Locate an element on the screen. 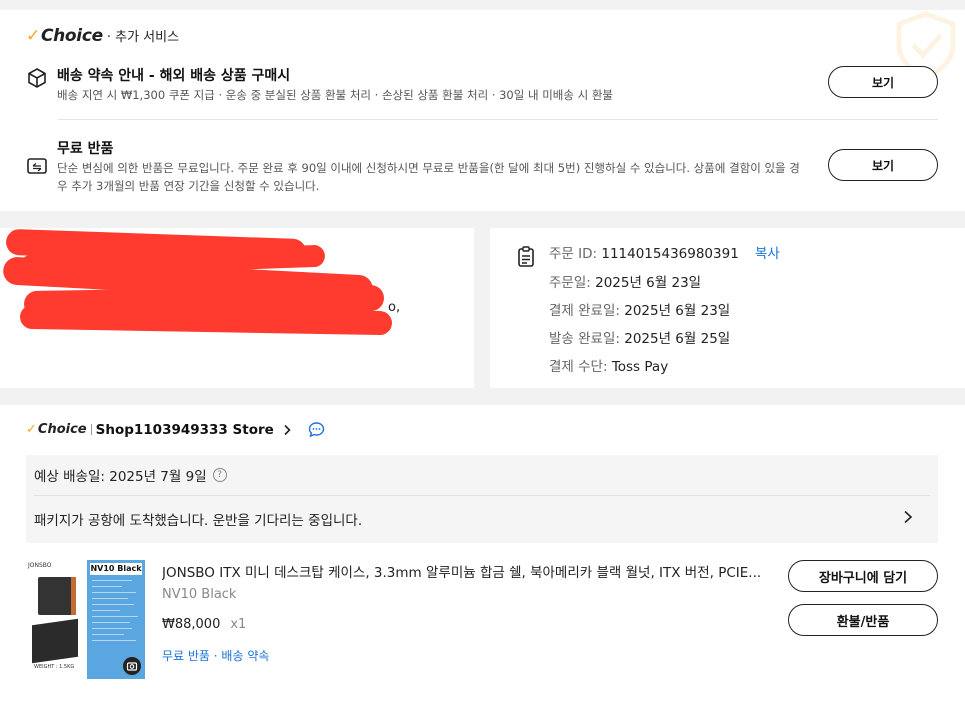  redaction is located at coordinates (206, 320).